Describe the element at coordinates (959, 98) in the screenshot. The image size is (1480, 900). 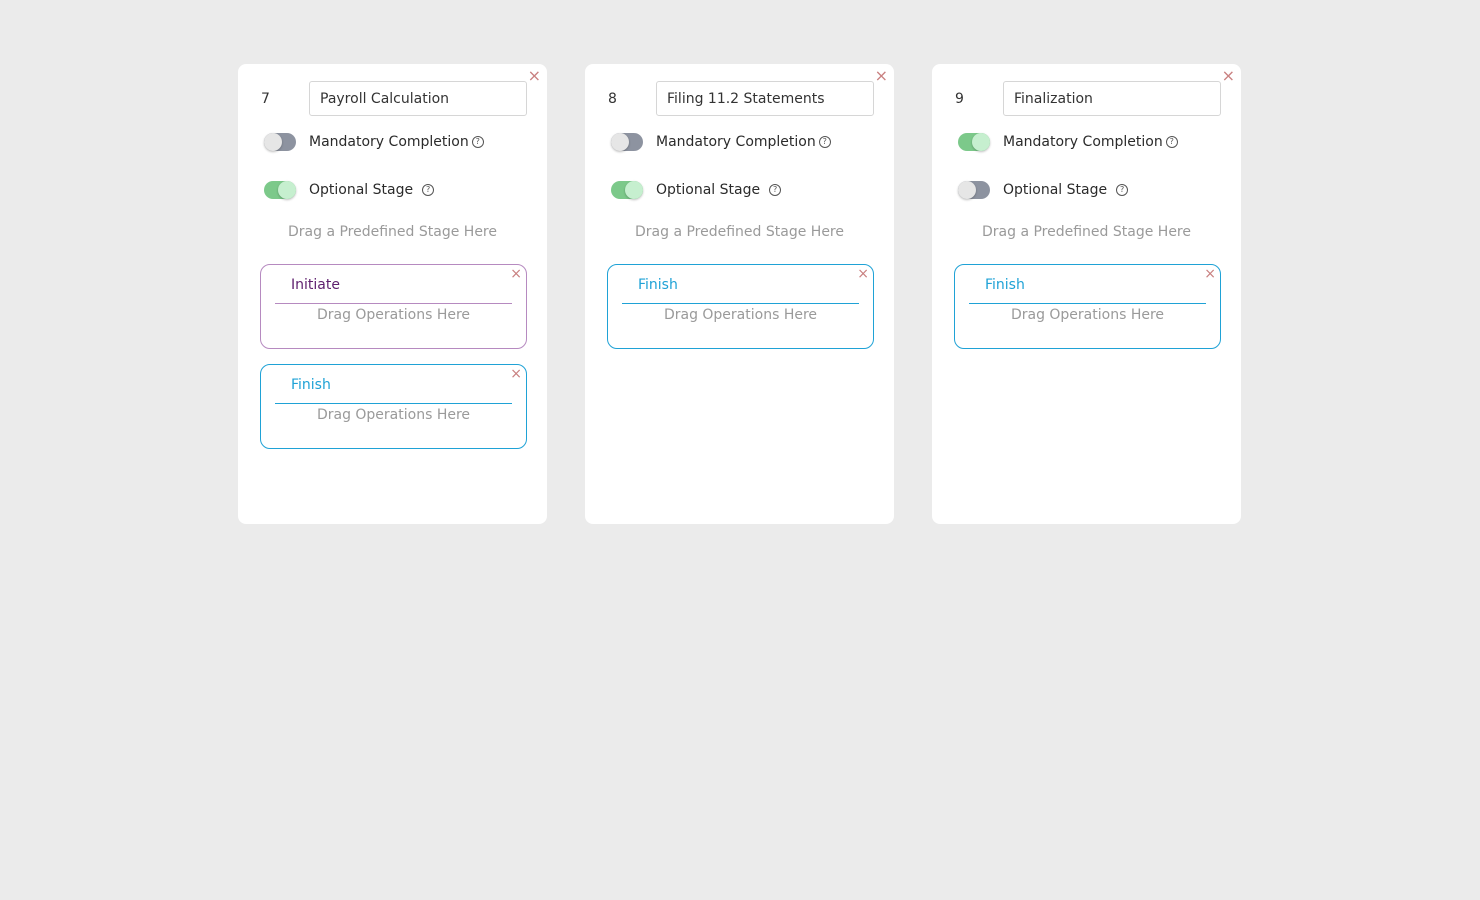
I see `stage-number: 9` at that location.